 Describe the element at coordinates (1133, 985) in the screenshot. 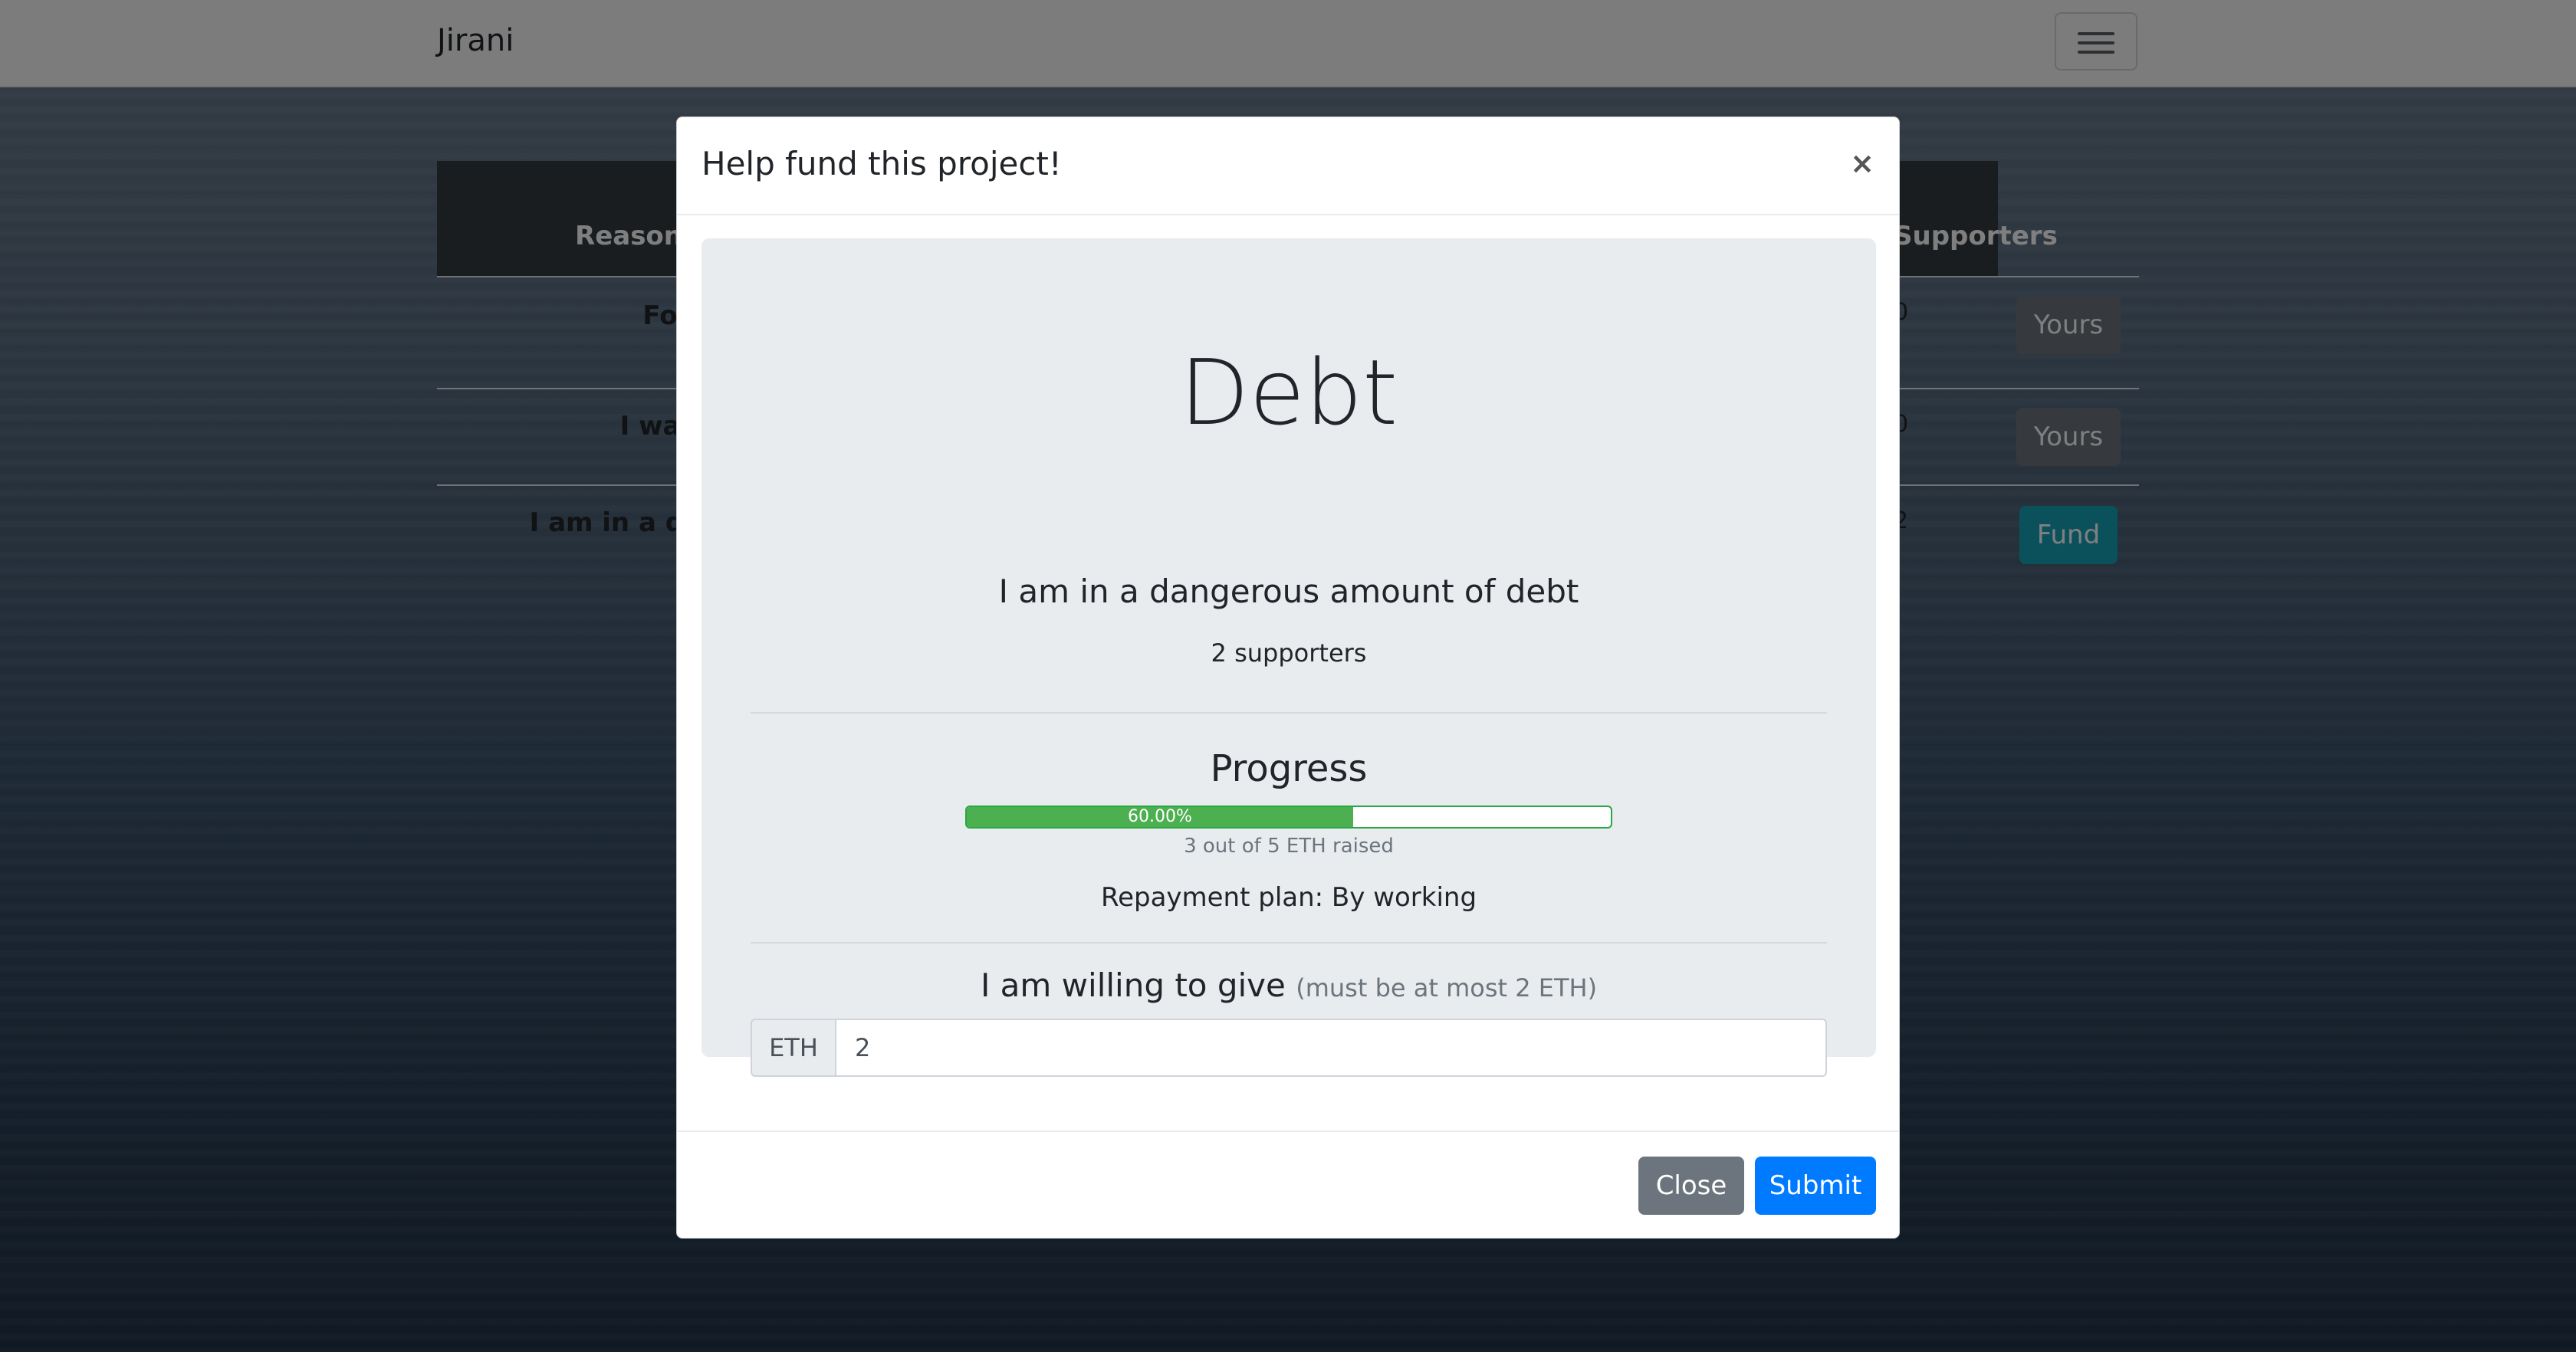

I see `give-label-text: I am willing to give` at that location.